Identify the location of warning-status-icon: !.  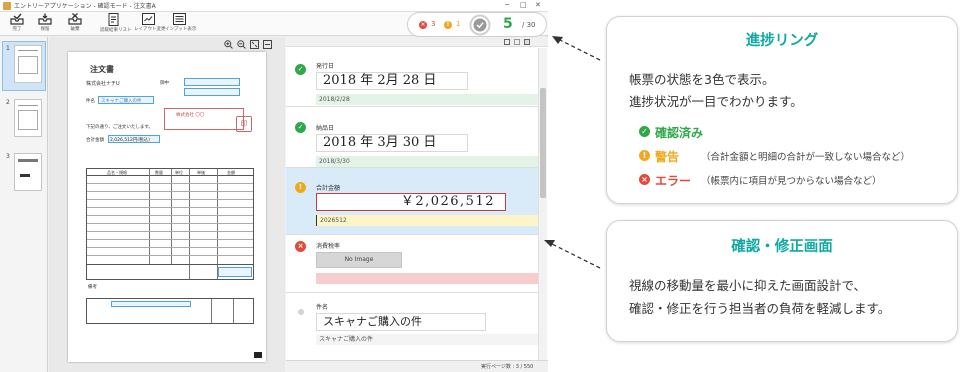
(448, 25).